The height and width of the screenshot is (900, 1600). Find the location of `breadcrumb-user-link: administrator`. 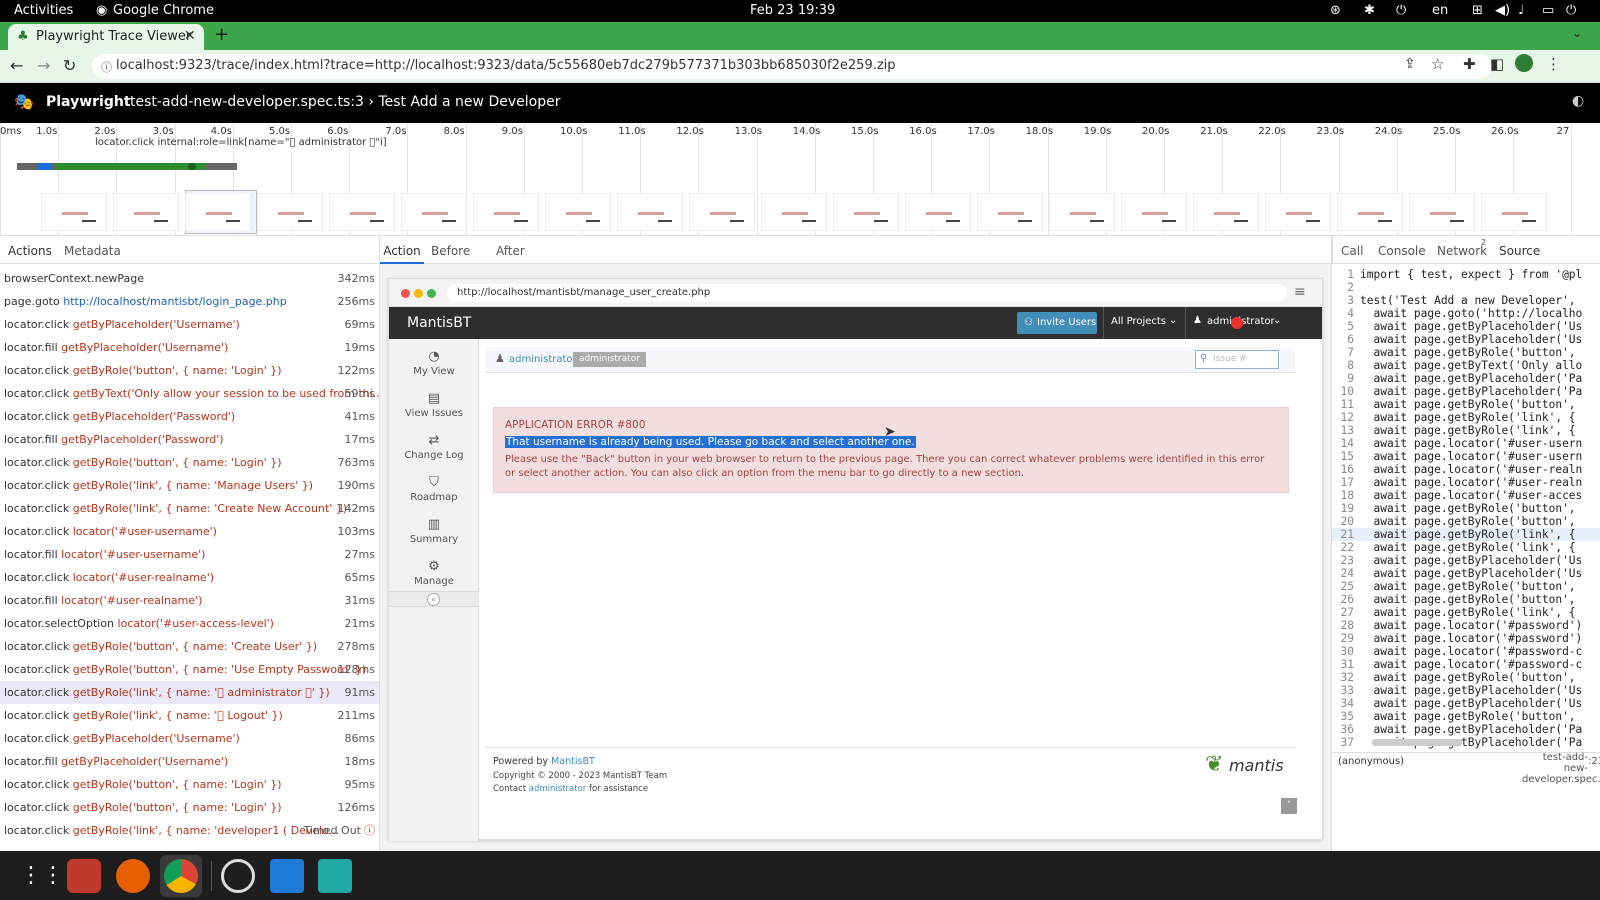

breadcrumb-user-link: administrator is located at coordinates (543, 359).